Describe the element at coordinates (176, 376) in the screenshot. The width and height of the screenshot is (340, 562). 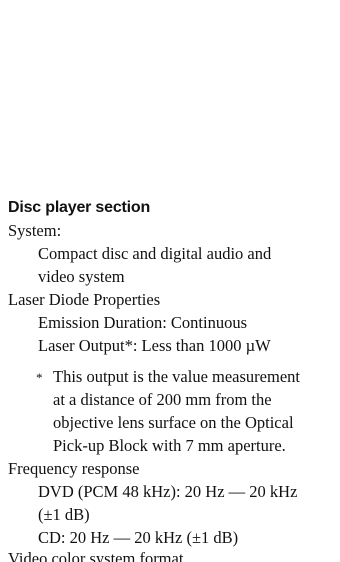
I see `footnote-line-1: This output is the value measurement` at that location.